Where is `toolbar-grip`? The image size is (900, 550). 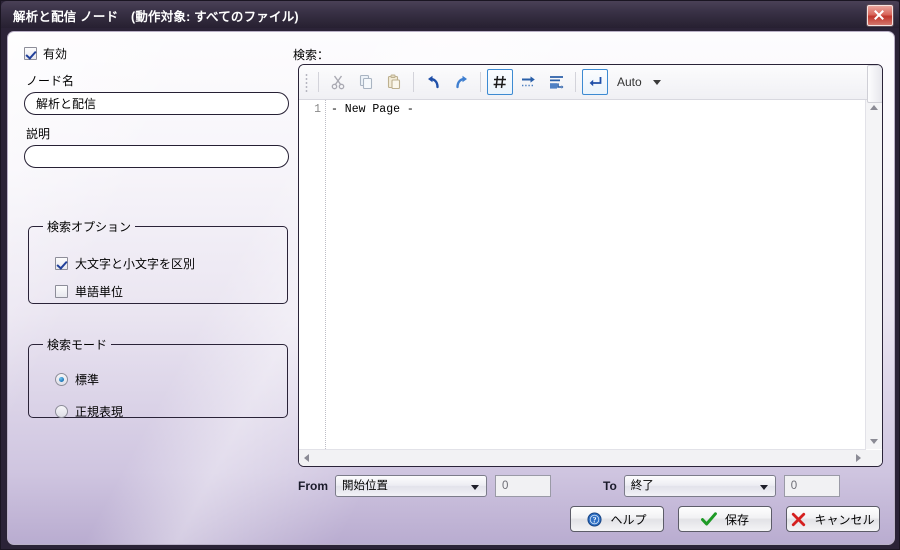
toolbar-grip is located at coordinates (306, 82).